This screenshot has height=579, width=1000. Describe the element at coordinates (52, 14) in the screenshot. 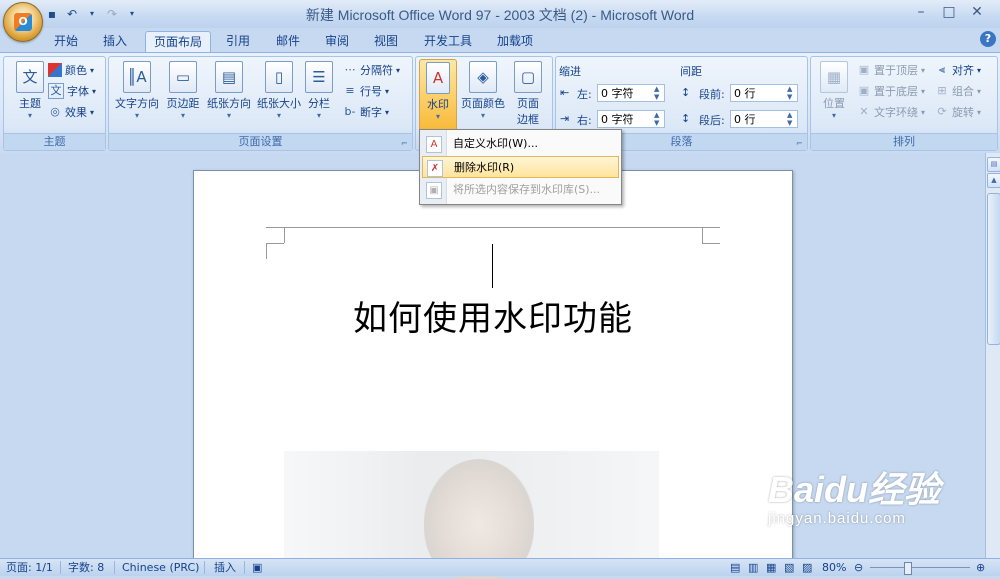

I see `save-icon: ▪` at that location.